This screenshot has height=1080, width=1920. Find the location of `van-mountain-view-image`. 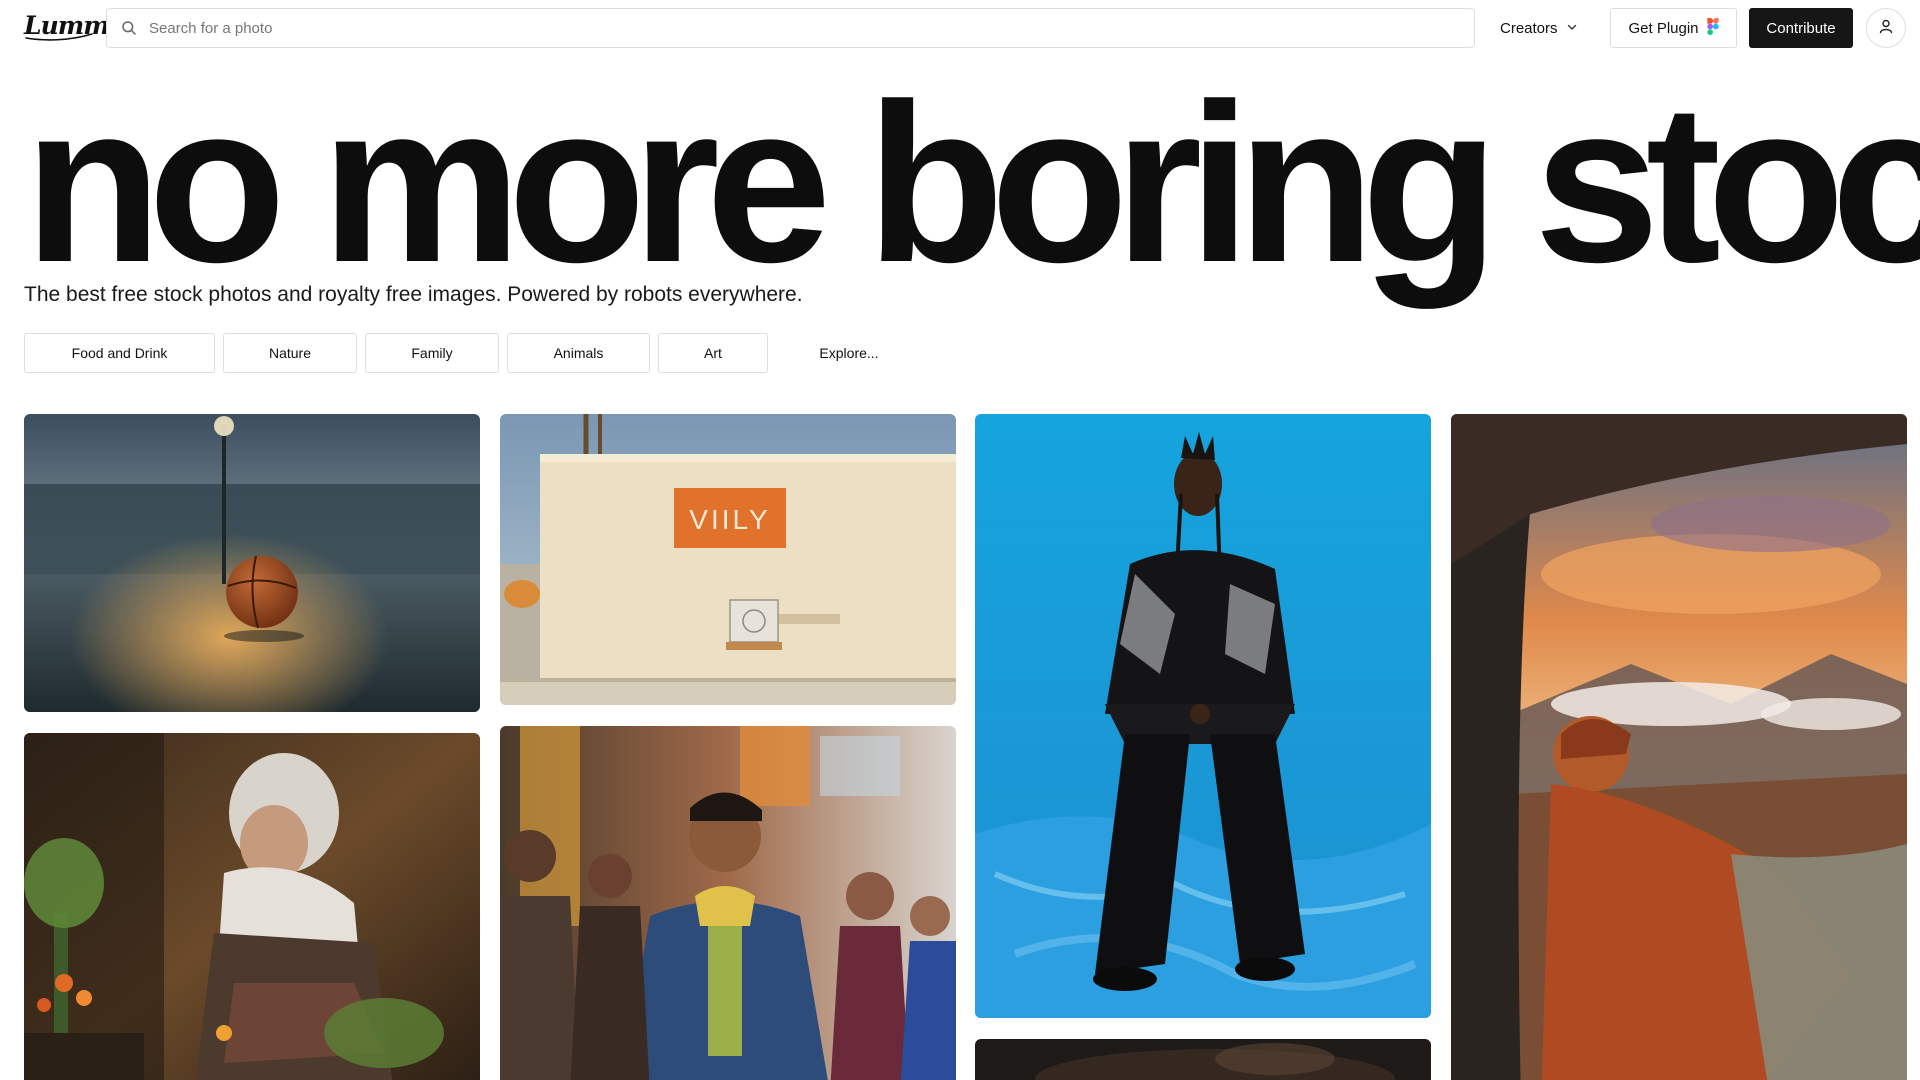

van-mountain-view-image is located at coordinates (1679, 747).